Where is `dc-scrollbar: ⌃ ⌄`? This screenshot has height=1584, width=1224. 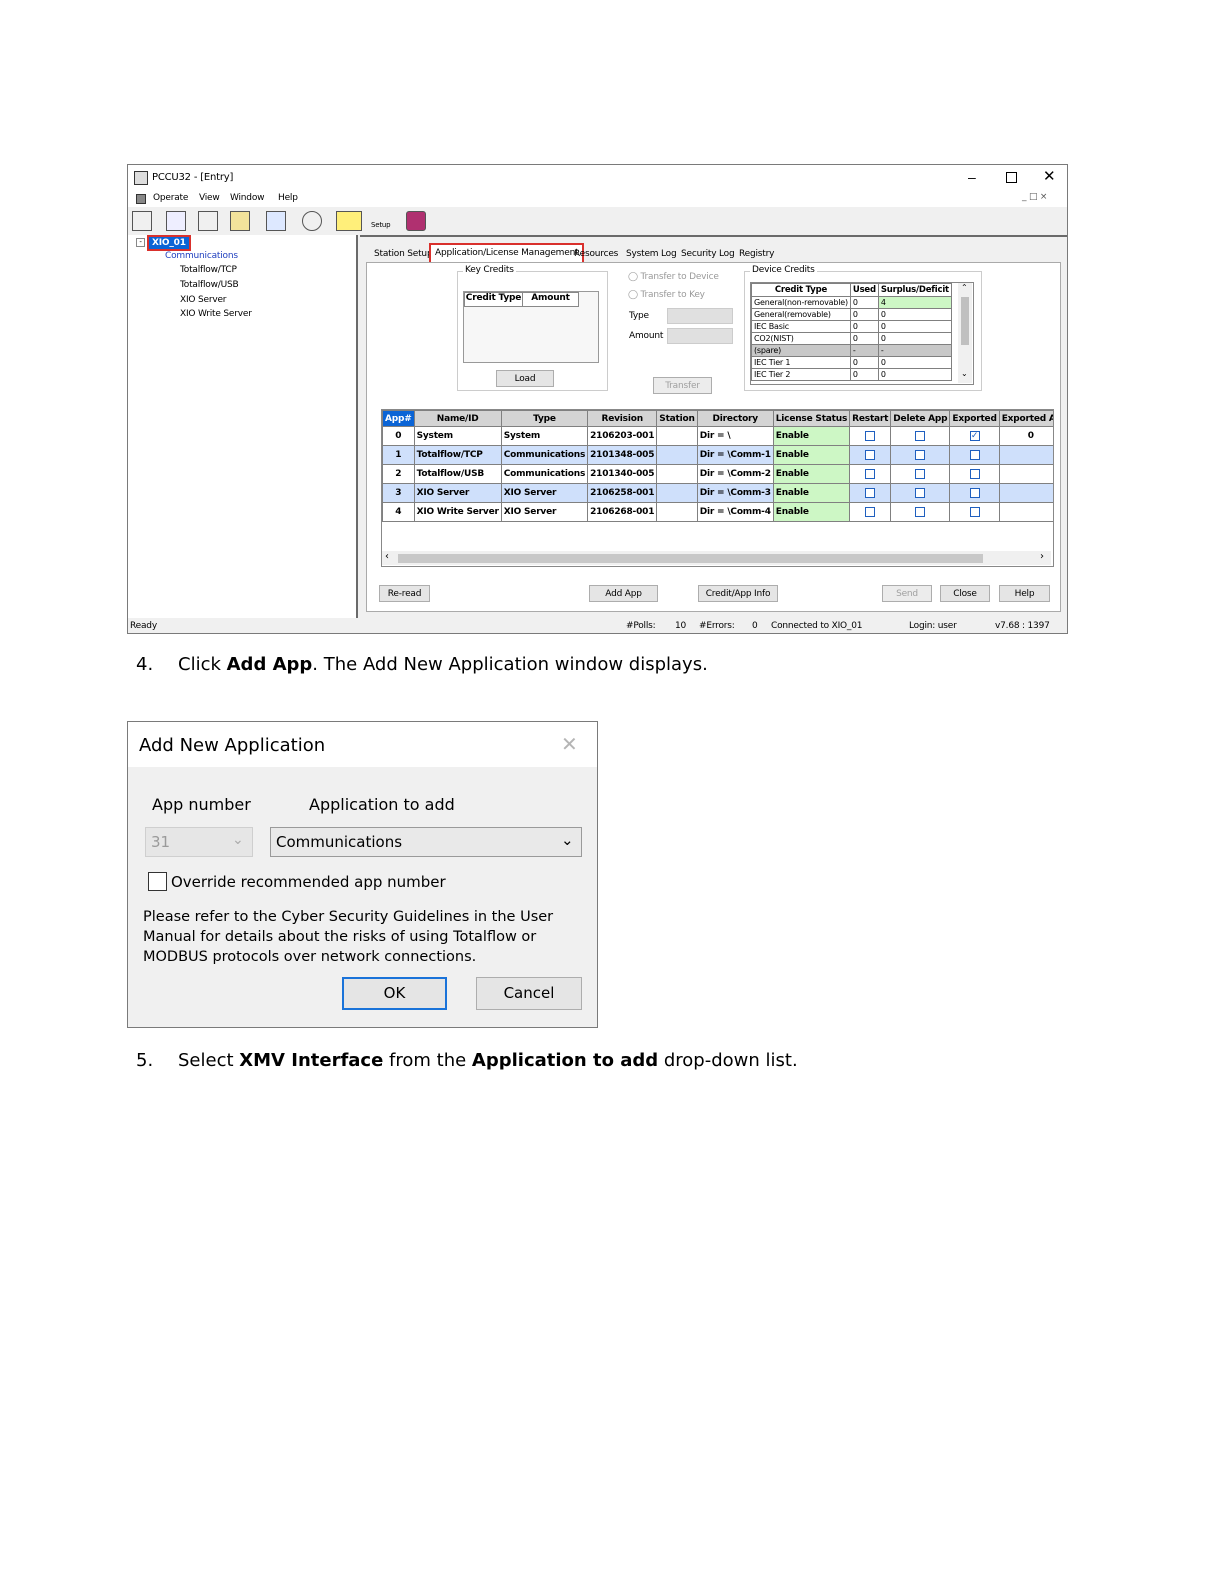
dc-scrollbar: ⌃ ⌄ is located at coordinates (965, 333).